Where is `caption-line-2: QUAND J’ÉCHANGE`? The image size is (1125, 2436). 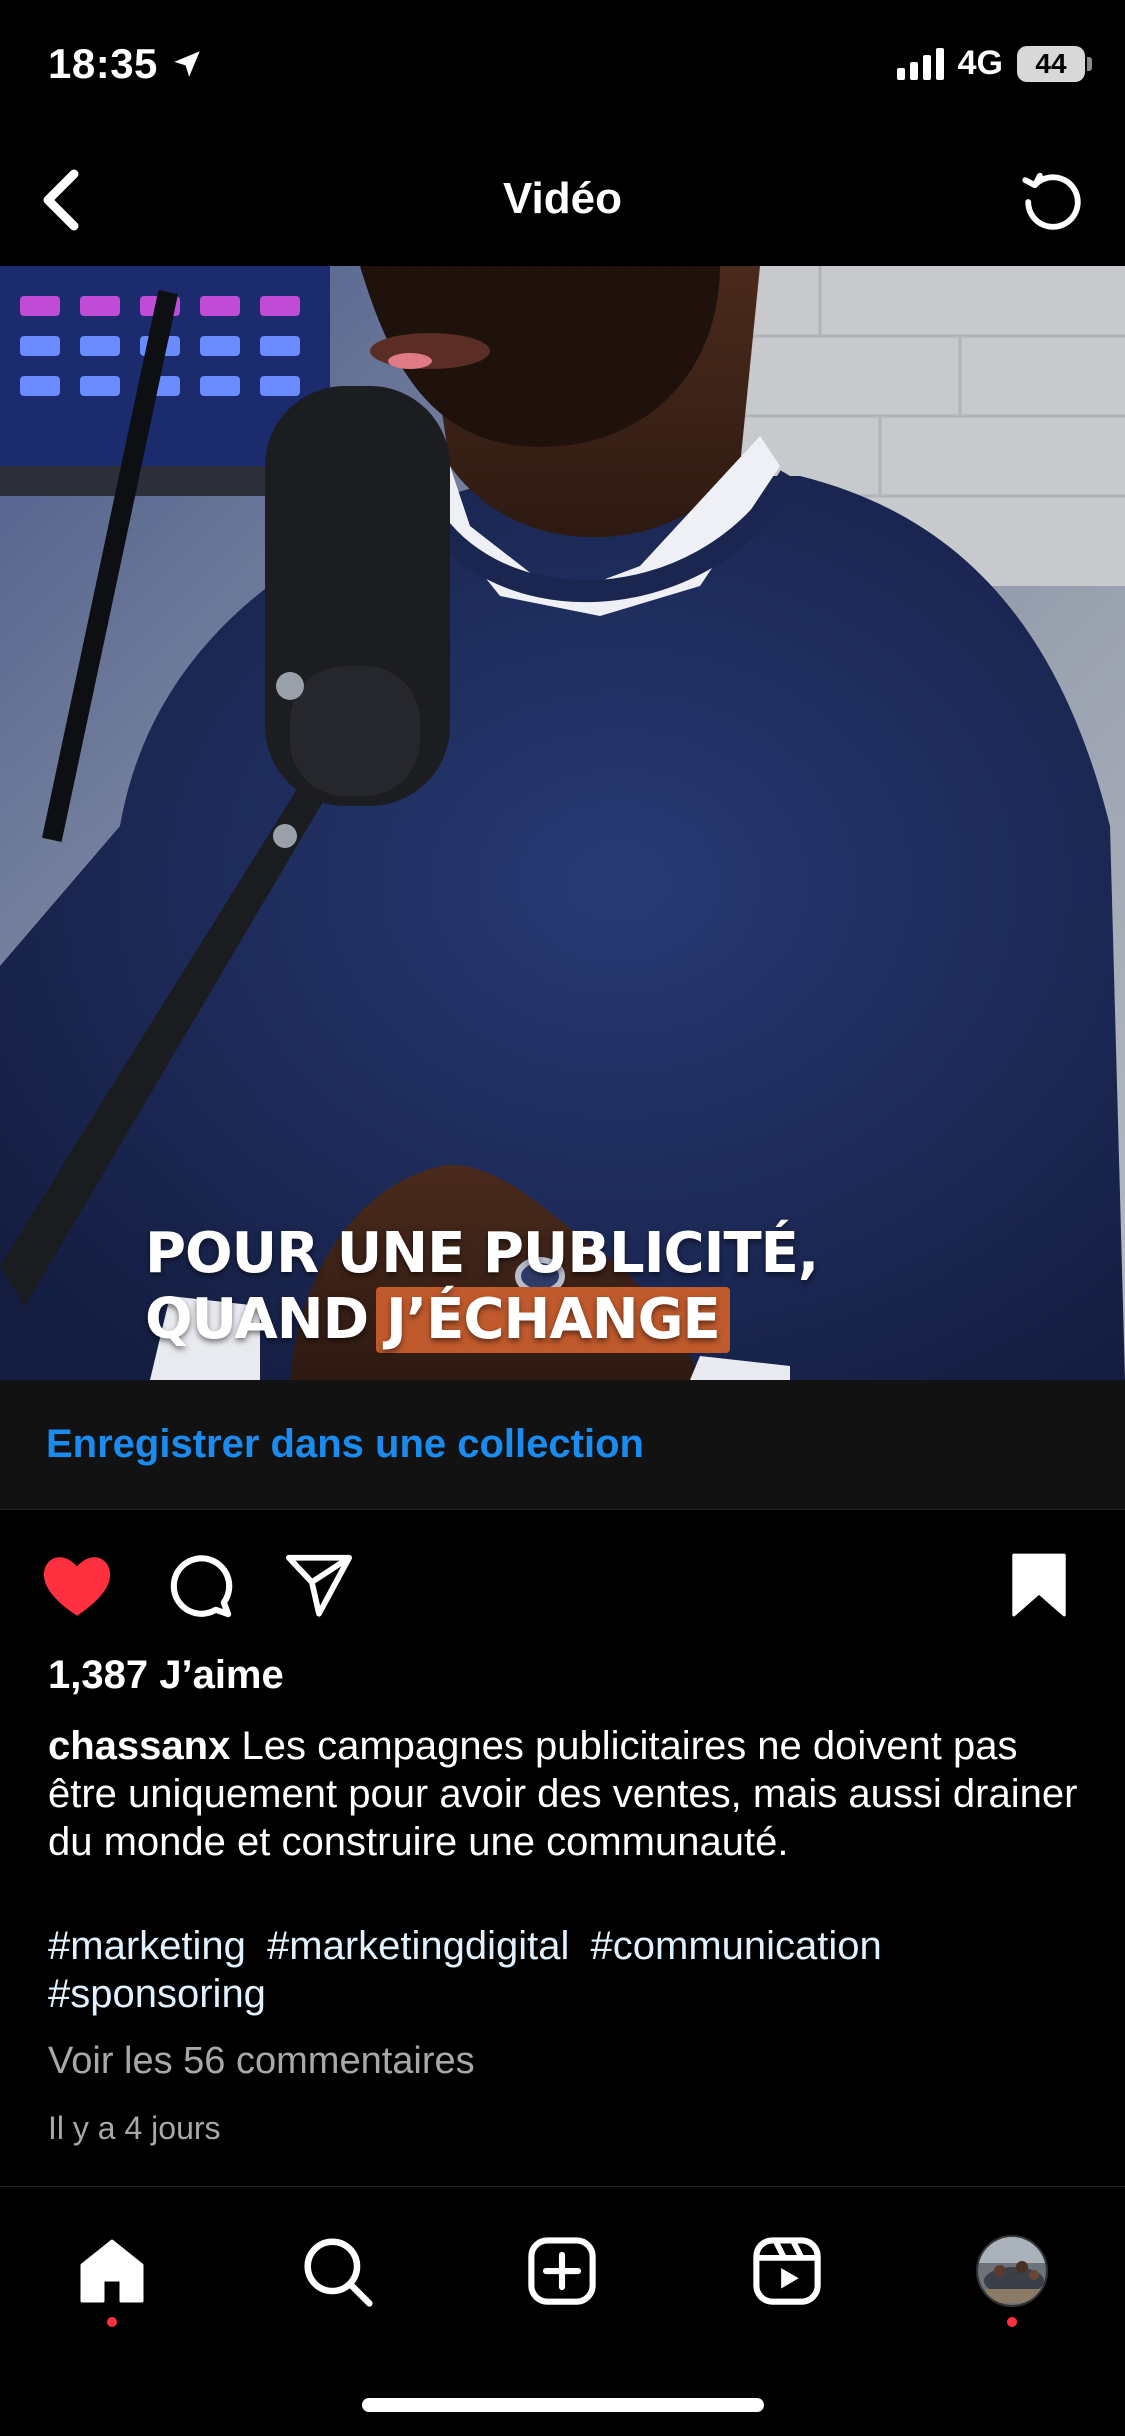 caption-line-2: QUAND J’ÉCHANGE is located at coordinates (481, 1320).